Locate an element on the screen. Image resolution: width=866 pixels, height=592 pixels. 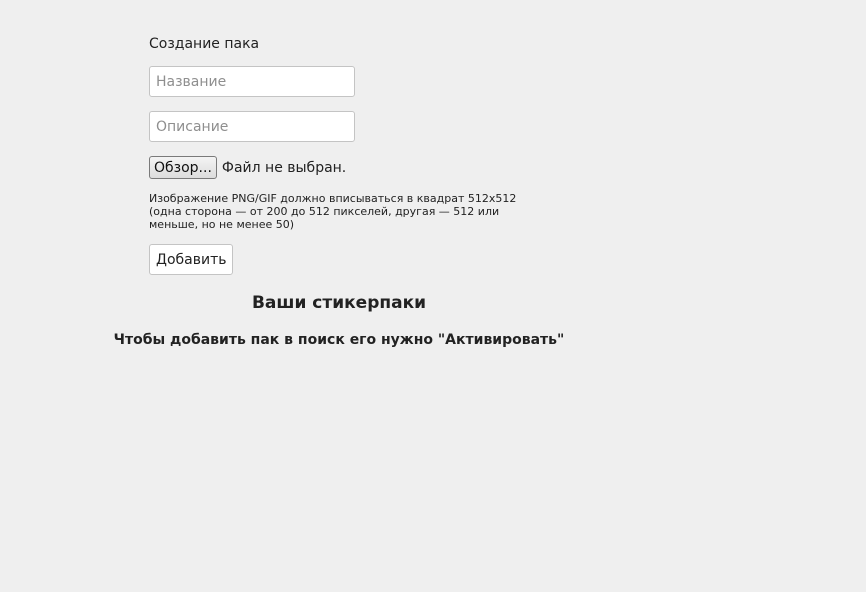
add-pack-button: Добавить is located at coordinates (191, 259).